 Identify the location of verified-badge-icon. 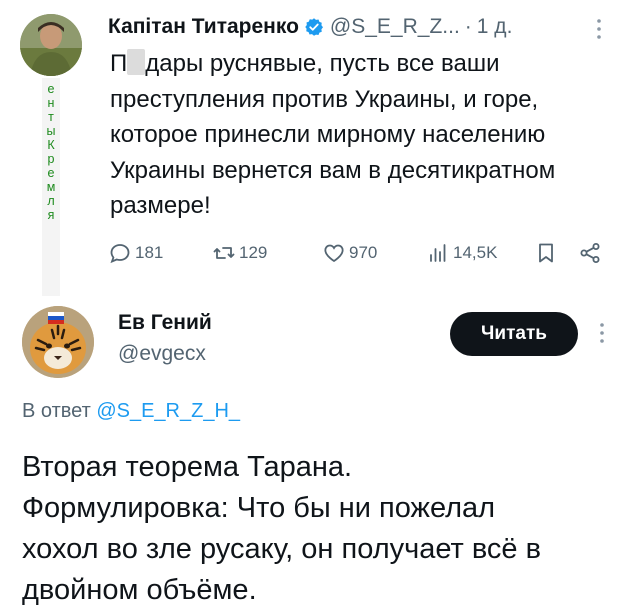
(314, 27).